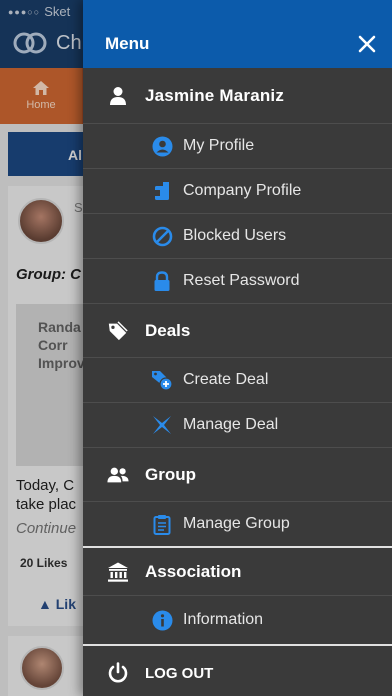  I want to click on menu-item-information: Information, so click(237, 621).